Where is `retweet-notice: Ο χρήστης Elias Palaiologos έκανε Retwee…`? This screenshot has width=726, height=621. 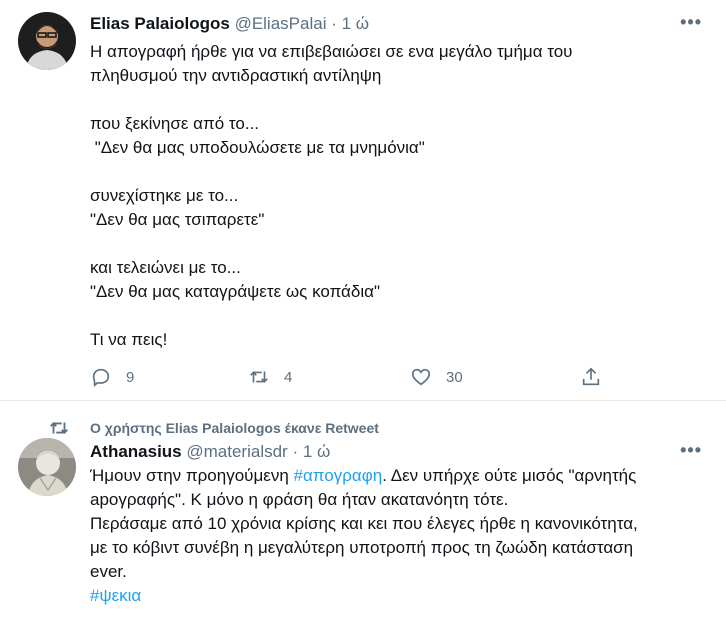 retweet-notice: Ο χρήστης Elias Palaiologos έκανε Retwee… is located at coordinates (213, 428).